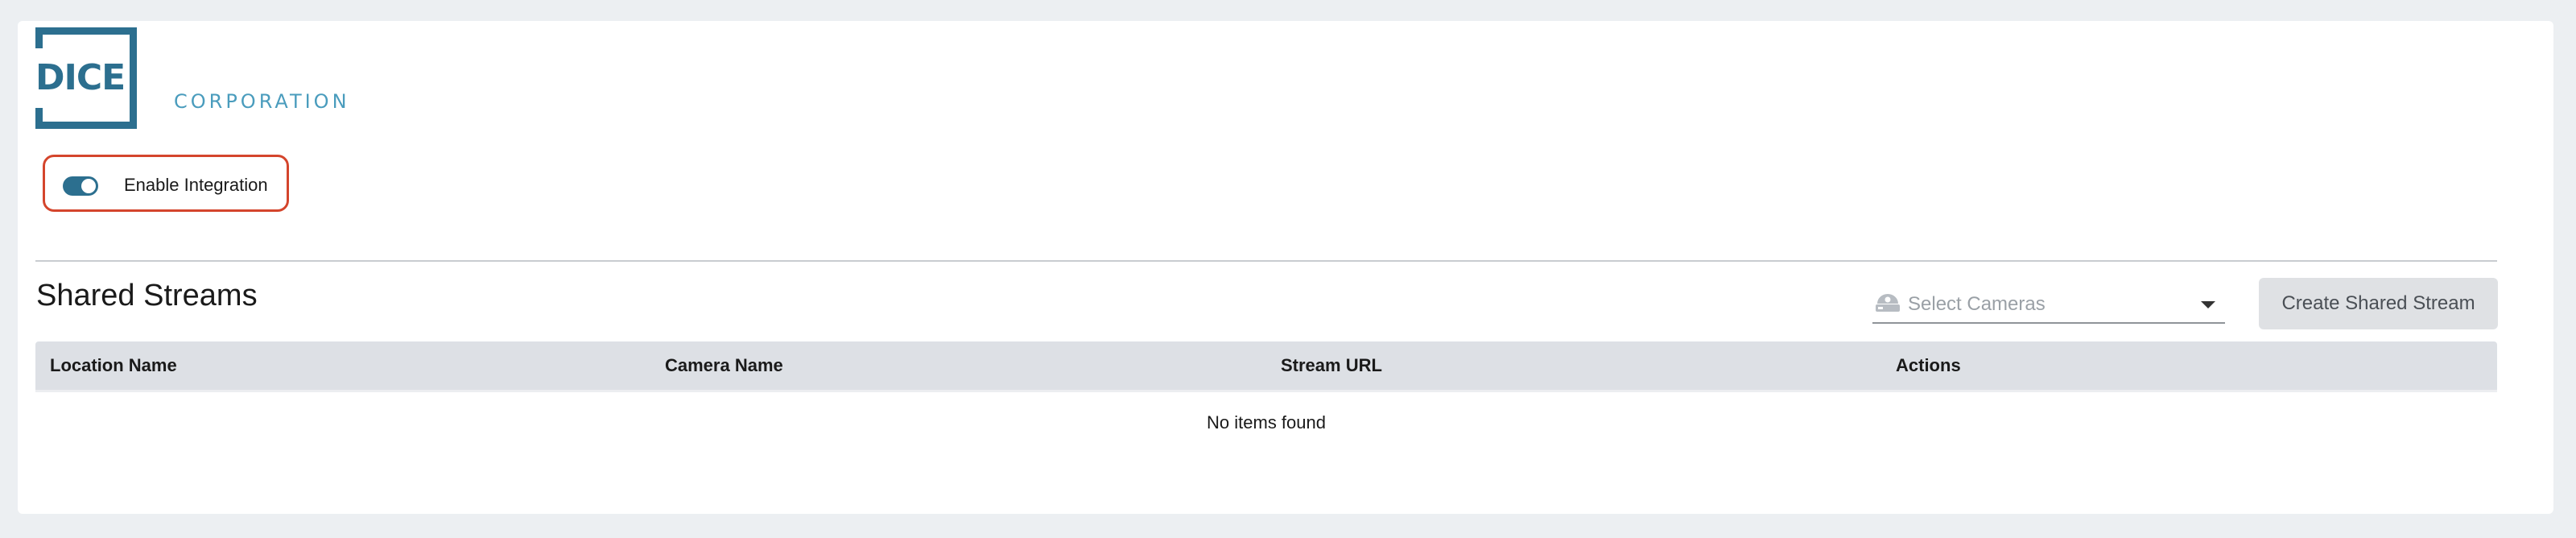 This screenshot has width=2576, height=538. I want to click on select-cameras-placeholder: Select Cameras, so click(1977, 304).